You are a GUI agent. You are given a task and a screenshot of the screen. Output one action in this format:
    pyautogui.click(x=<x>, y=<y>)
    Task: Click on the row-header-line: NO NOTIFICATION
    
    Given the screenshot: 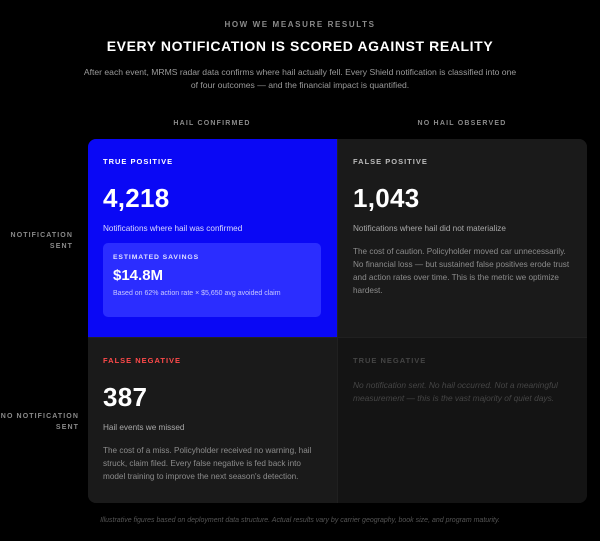 What is the action you would take?
    pyautogui.click(x=39, y=416)
    